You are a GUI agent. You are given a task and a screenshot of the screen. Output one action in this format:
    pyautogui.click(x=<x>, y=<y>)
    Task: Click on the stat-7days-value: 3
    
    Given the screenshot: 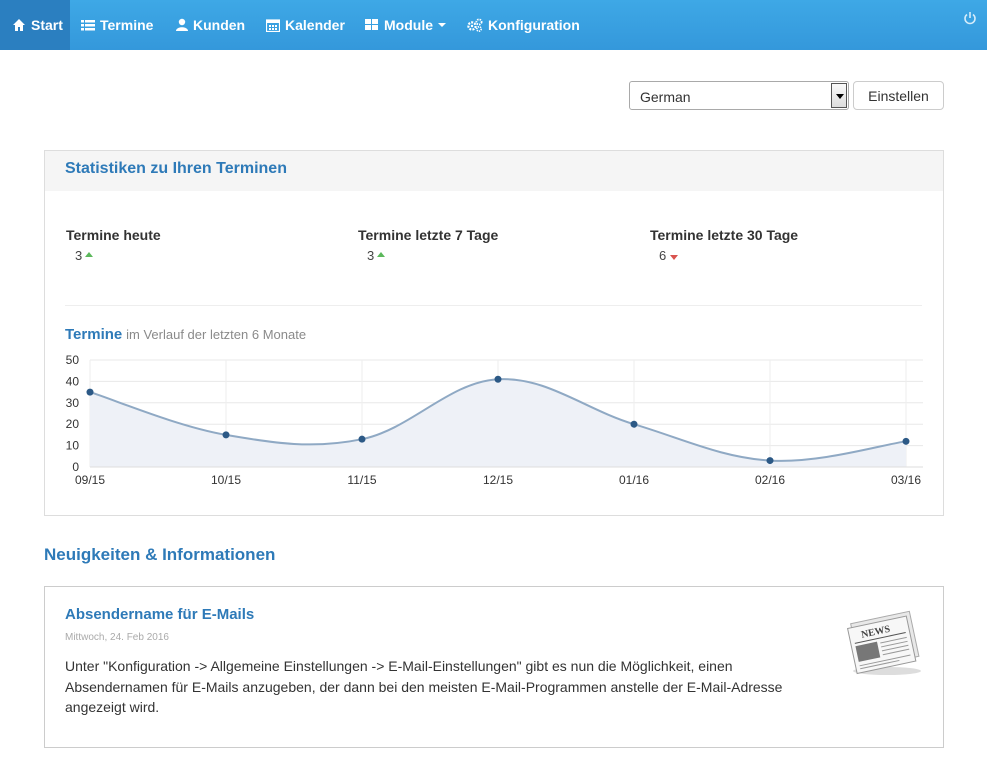 What is the action you would take?
    pyautogui.click(x=371, y=255)
    